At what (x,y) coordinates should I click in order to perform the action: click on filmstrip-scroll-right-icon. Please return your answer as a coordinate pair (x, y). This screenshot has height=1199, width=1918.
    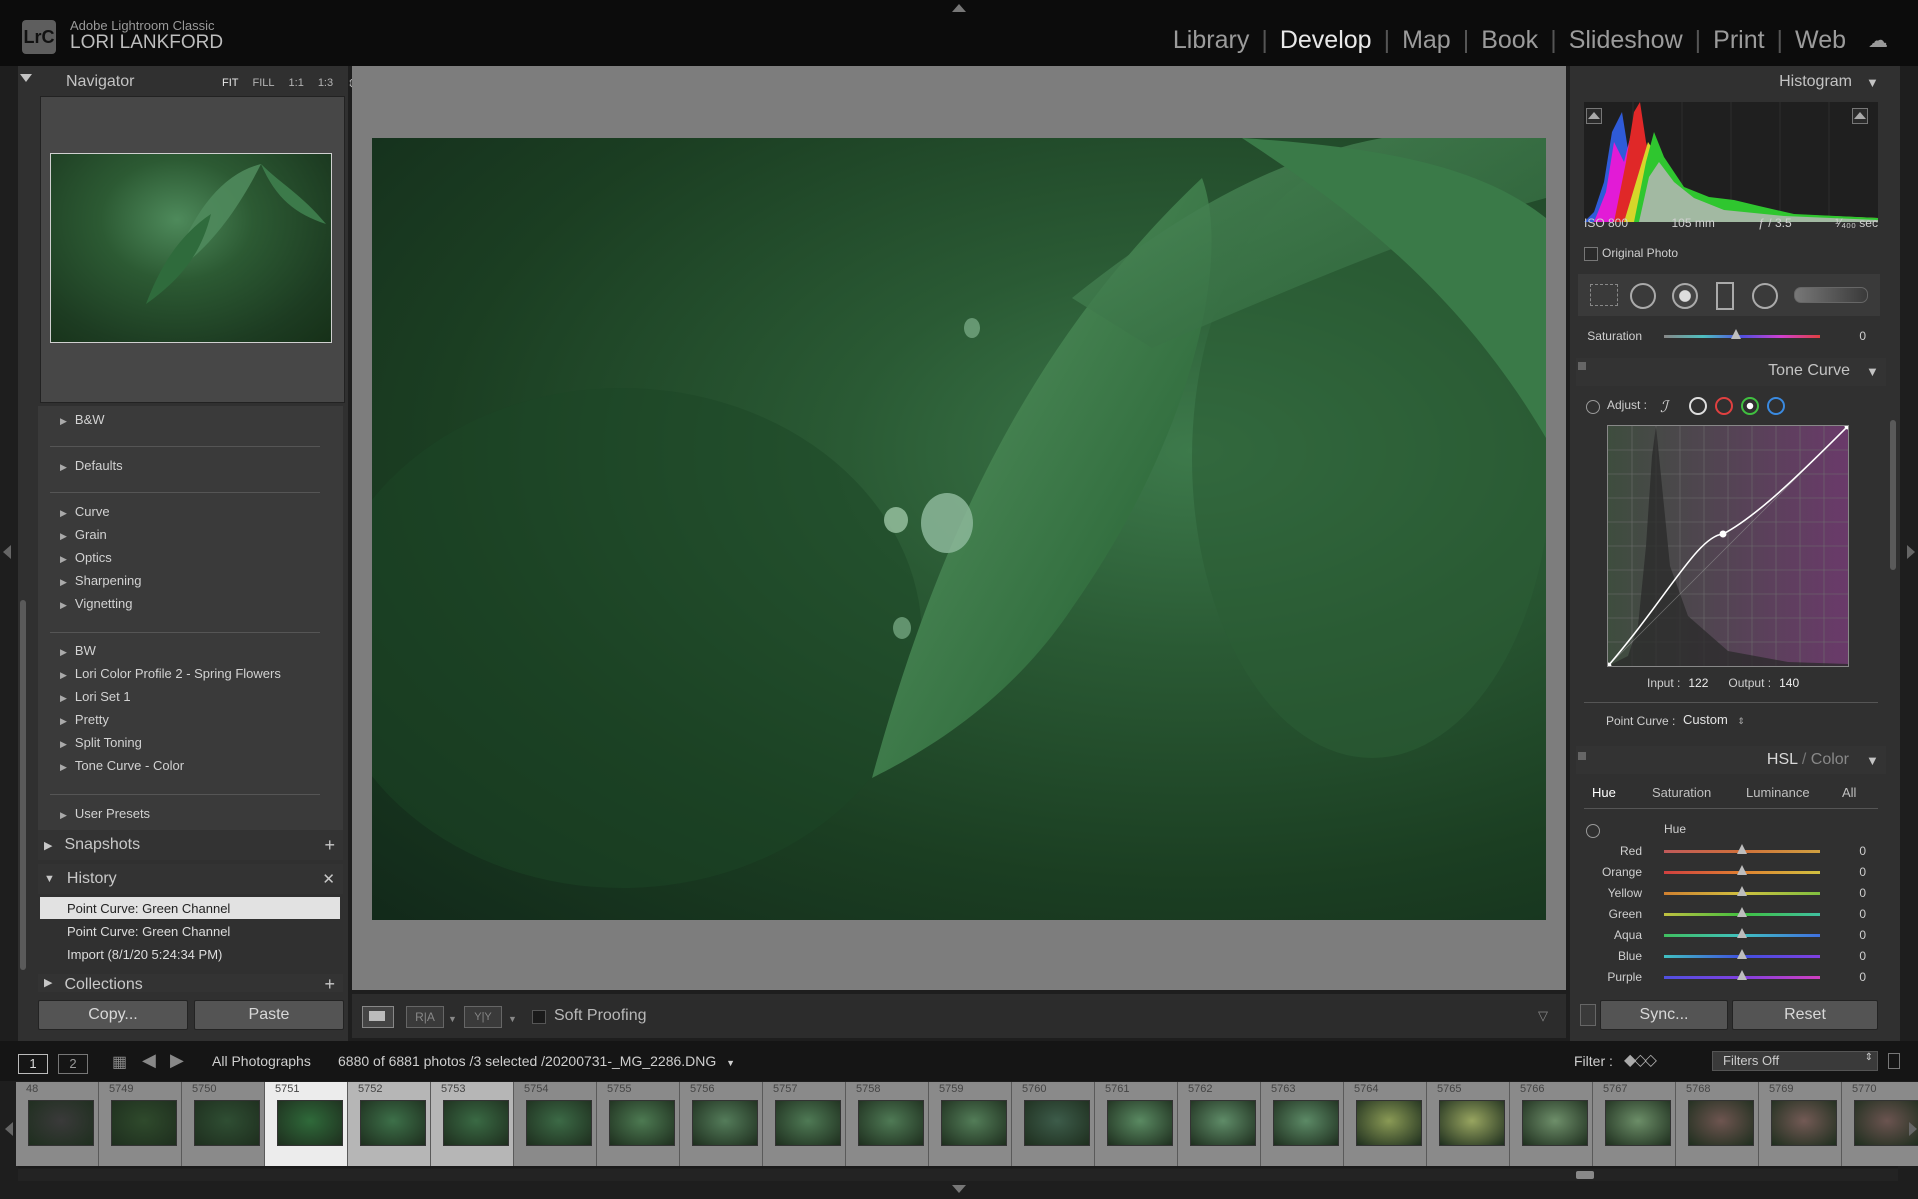
    Looking at the image, I should click on (1913, 1129).